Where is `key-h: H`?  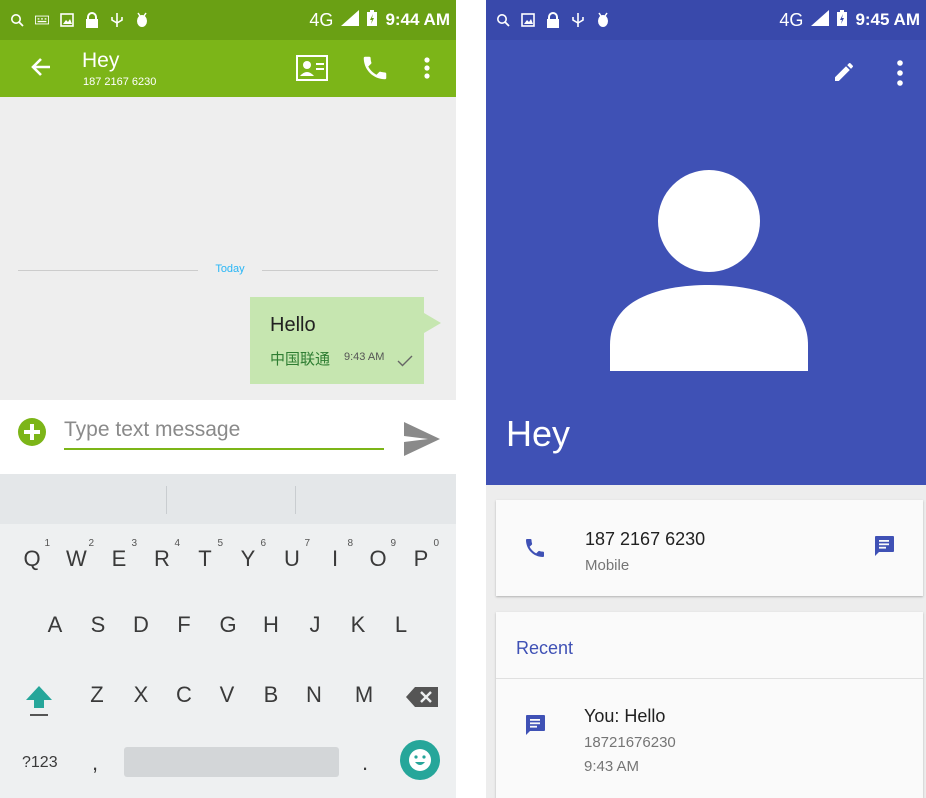
key-h: H is located at coordinates (271, 625).